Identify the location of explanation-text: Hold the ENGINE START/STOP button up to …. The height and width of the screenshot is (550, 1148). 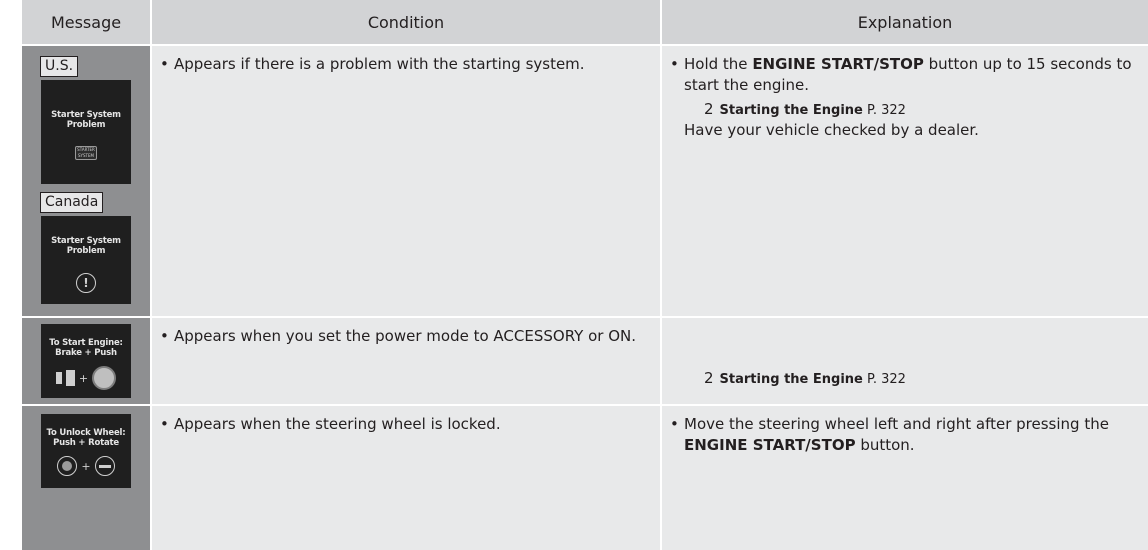
(912, 75).